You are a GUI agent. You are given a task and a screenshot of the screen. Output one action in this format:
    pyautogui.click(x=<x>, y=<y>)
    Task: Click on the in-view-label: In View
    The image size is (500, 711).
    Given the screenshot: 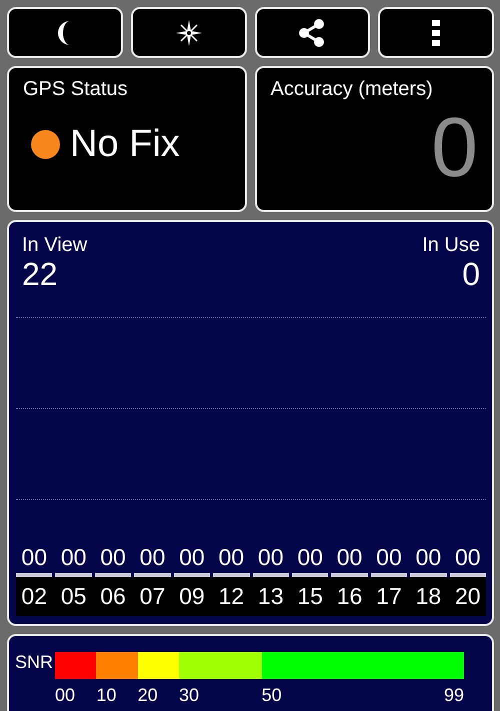 What is the action you would take?
    pyautogui.click(x=55, y=245)
    